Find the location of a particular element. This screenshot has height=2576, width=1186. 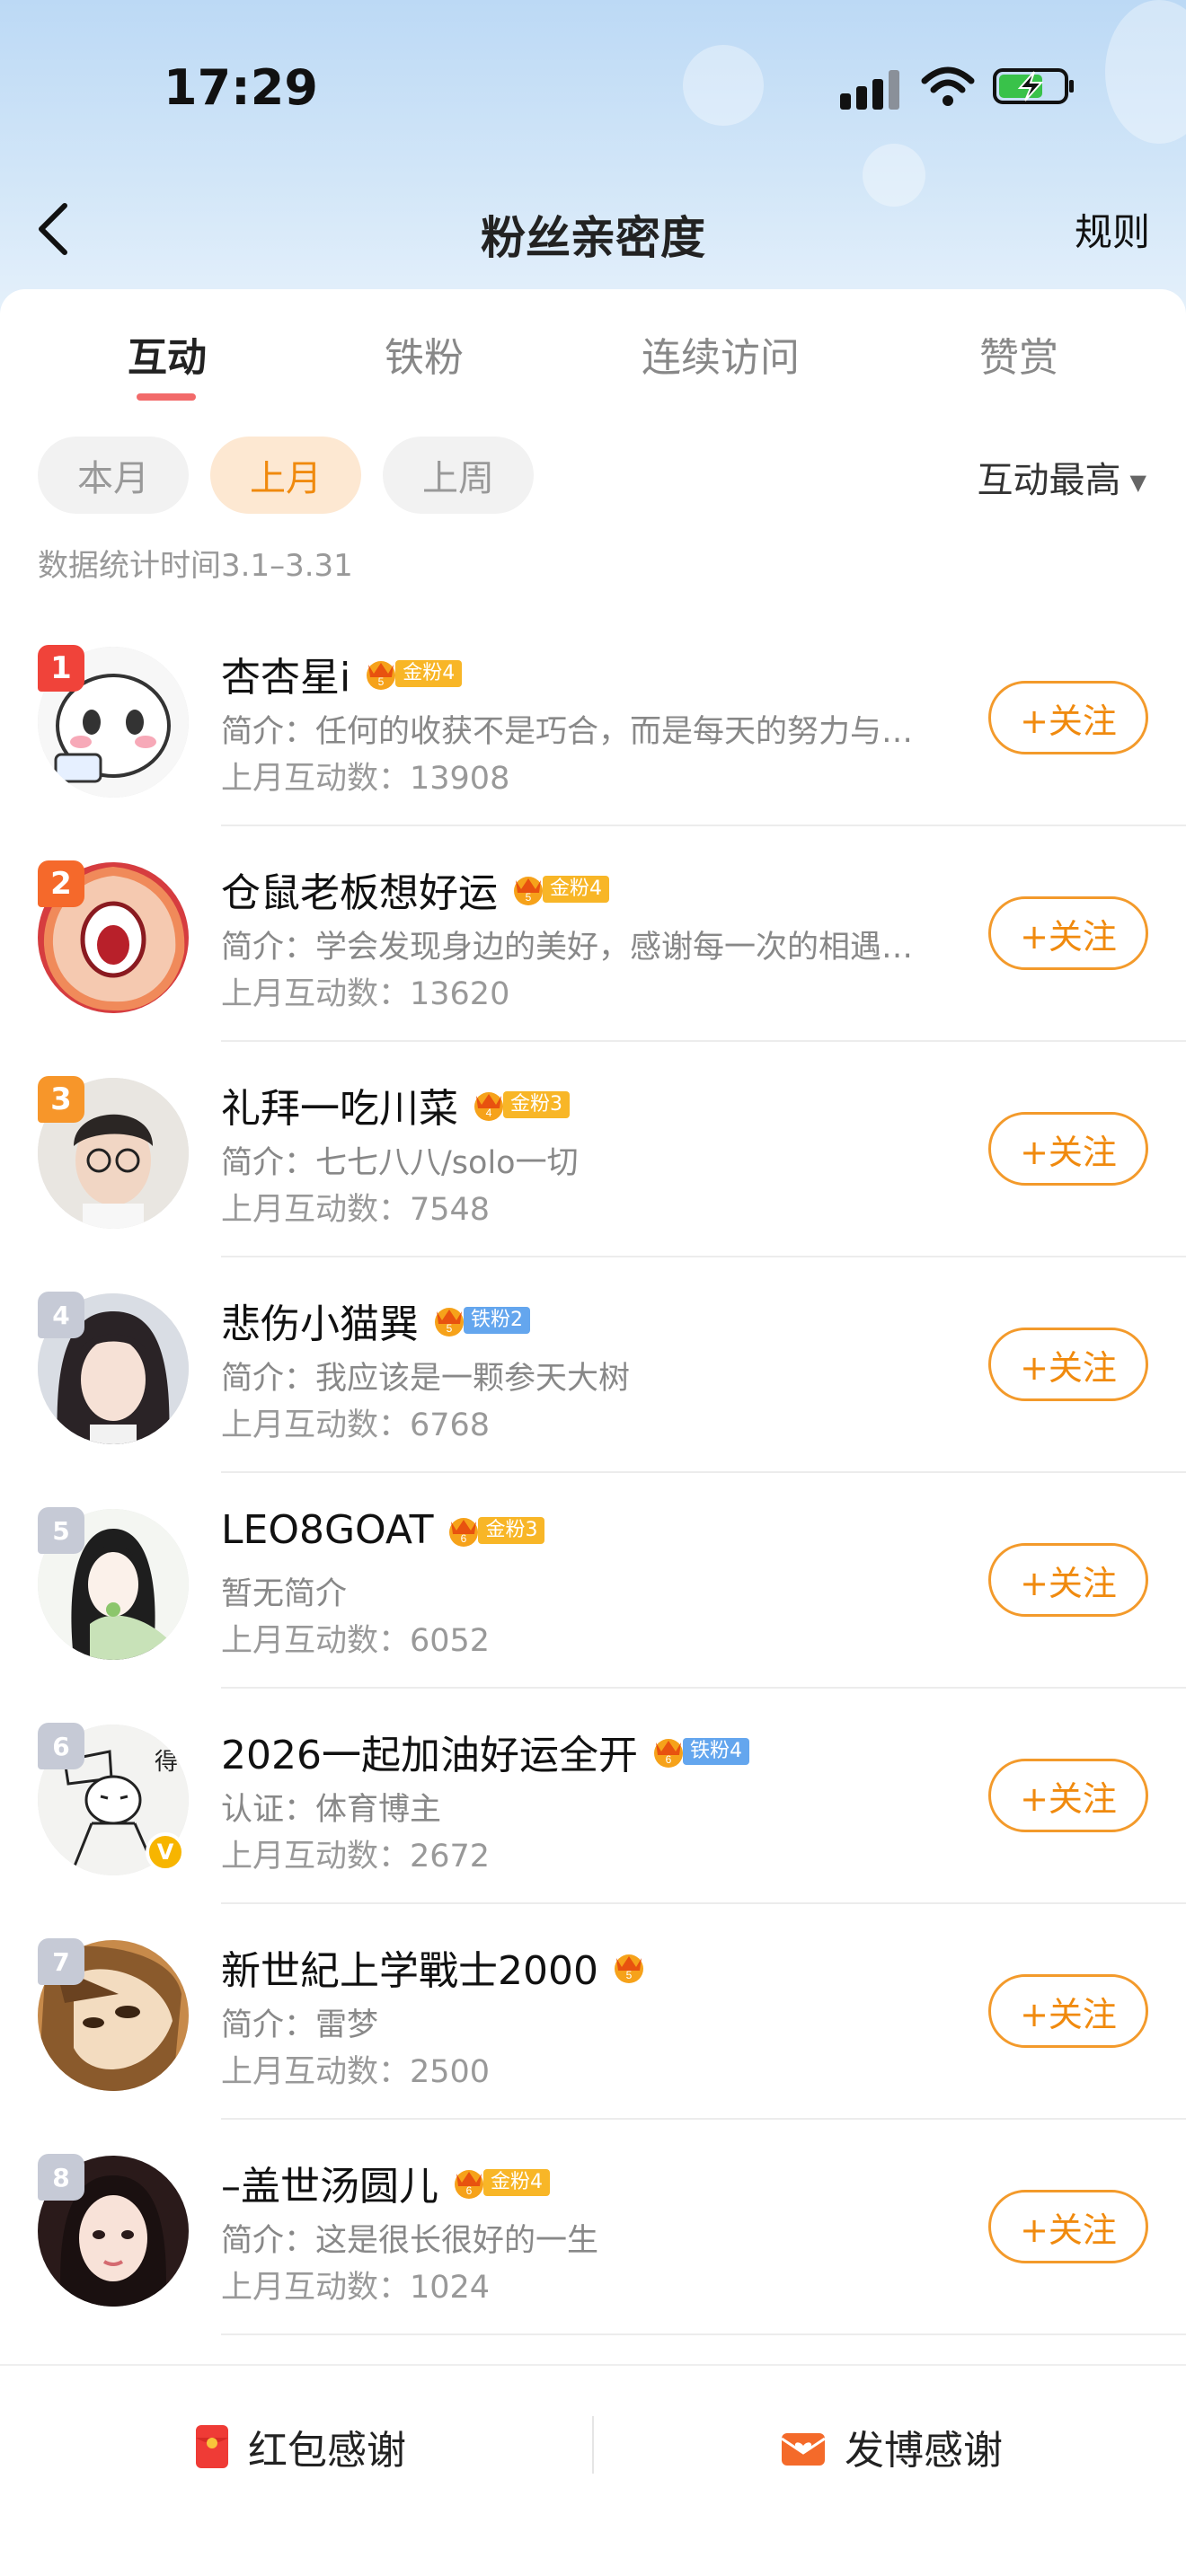

sort-label: 互动最高 is located at coordinates (1049, 480).